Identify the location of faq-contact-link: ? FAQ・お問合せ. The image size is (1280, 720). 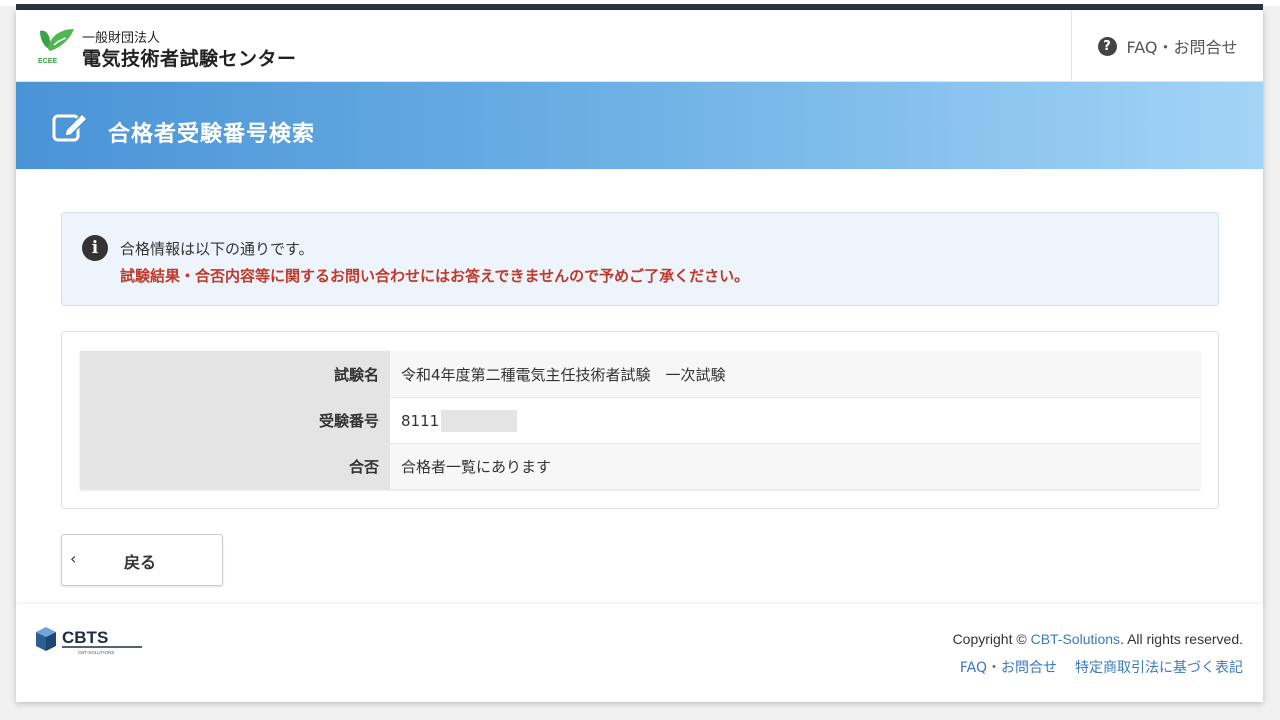
(1167, 46).